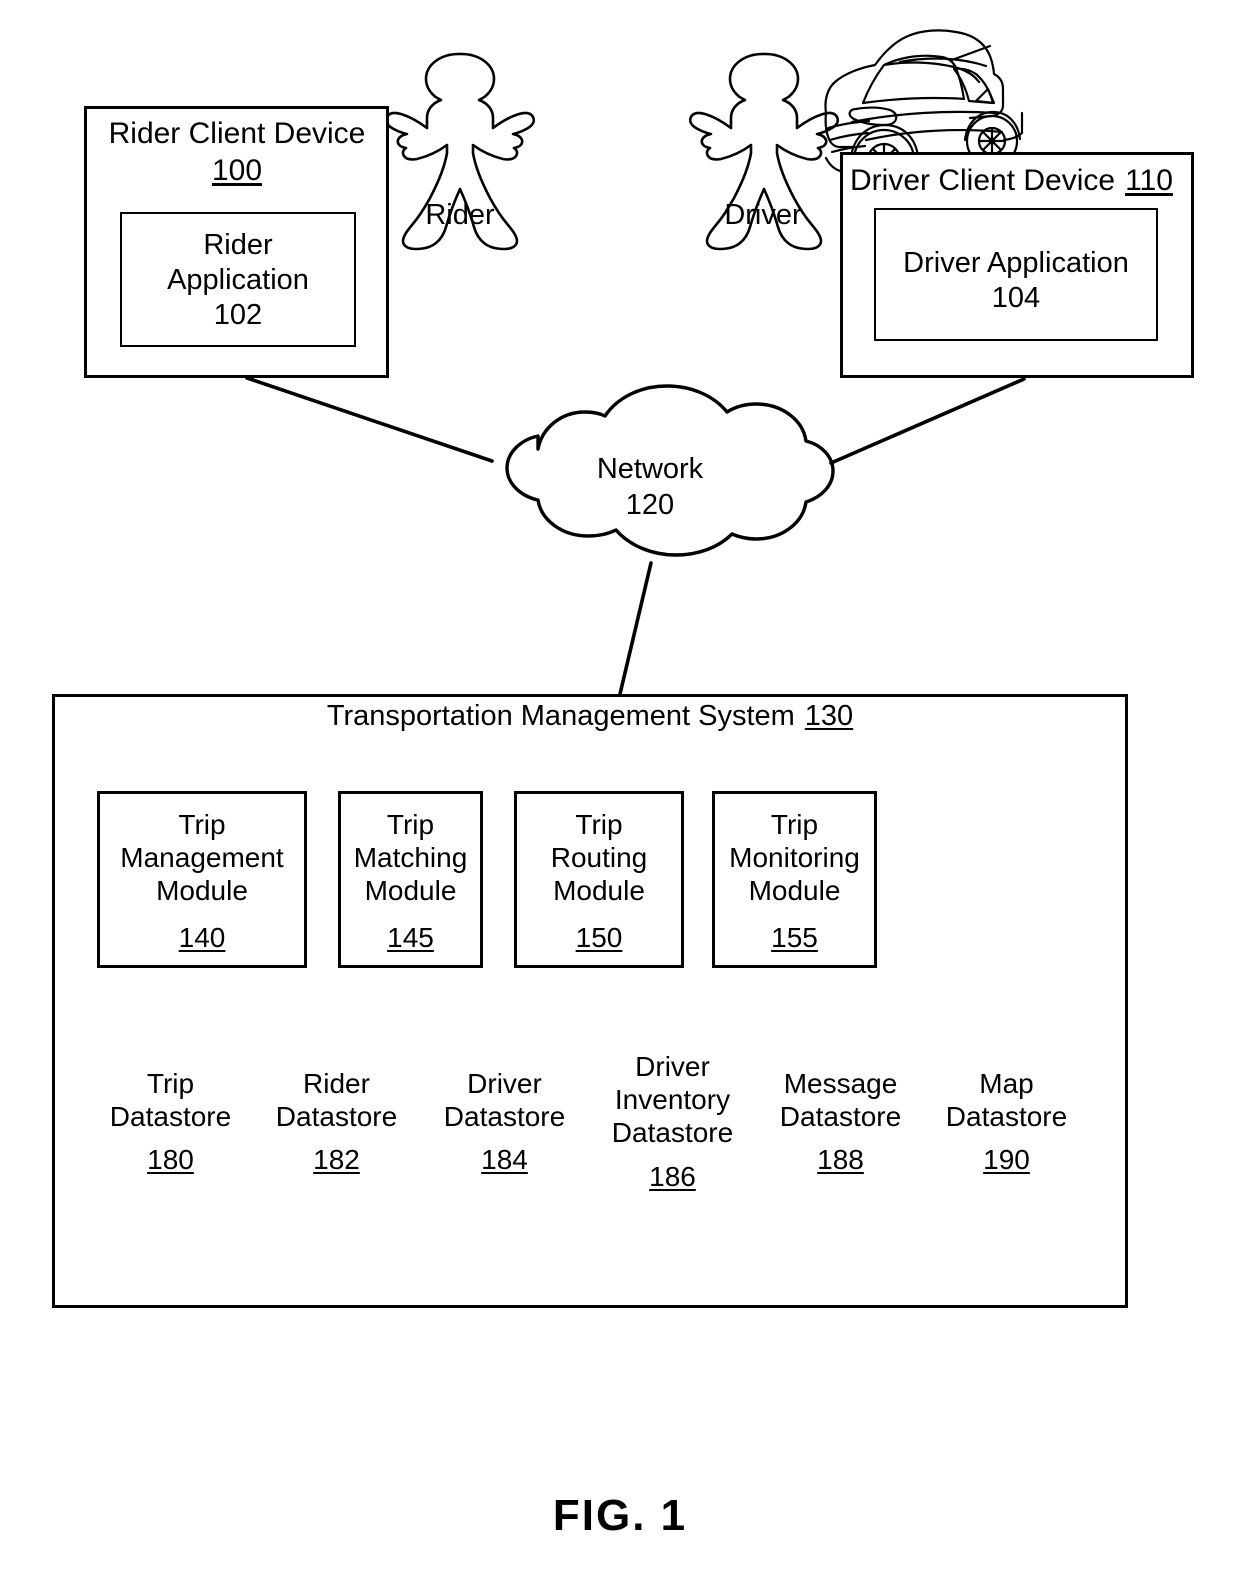 Image resolution: width=1240 pixels, height=1585 pixels. I want to click on driver-client-device-ref: 110, so click(1149, 180).